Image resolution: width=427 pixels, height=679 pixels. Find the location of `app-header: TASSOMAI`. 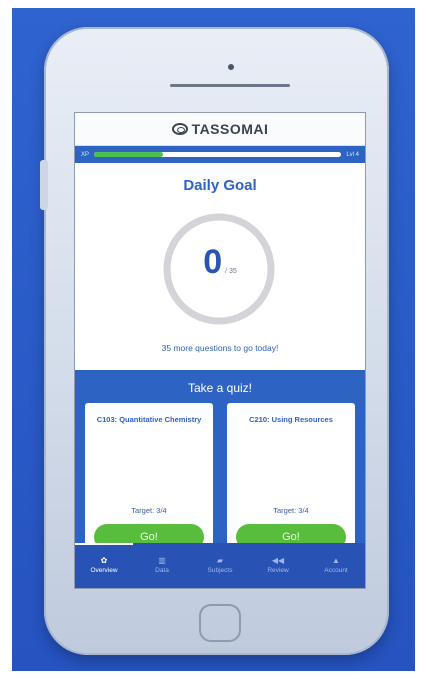

app-header: TASSOMAI is located at coordinates (220, 129).